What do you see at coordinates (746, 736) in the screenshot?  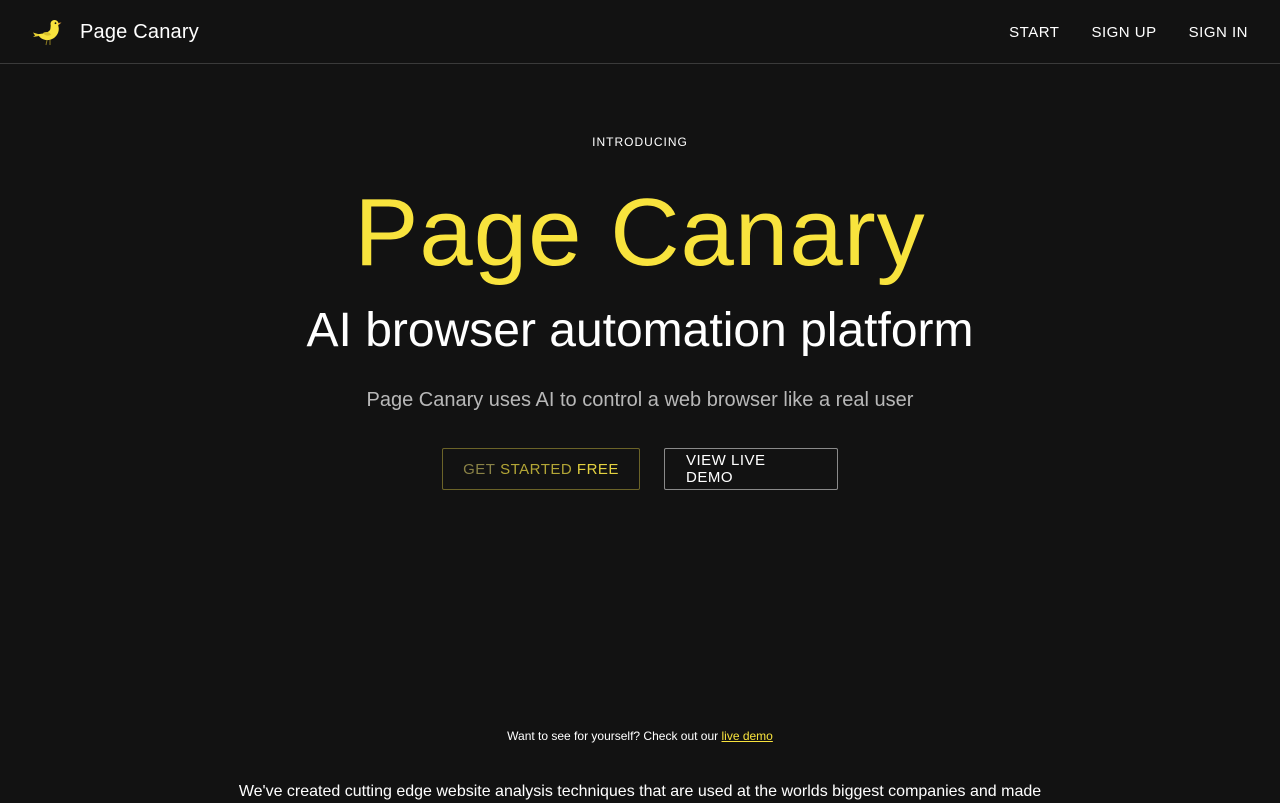 I see `live-demo-link: live demo` at bounding box center [746, 736].